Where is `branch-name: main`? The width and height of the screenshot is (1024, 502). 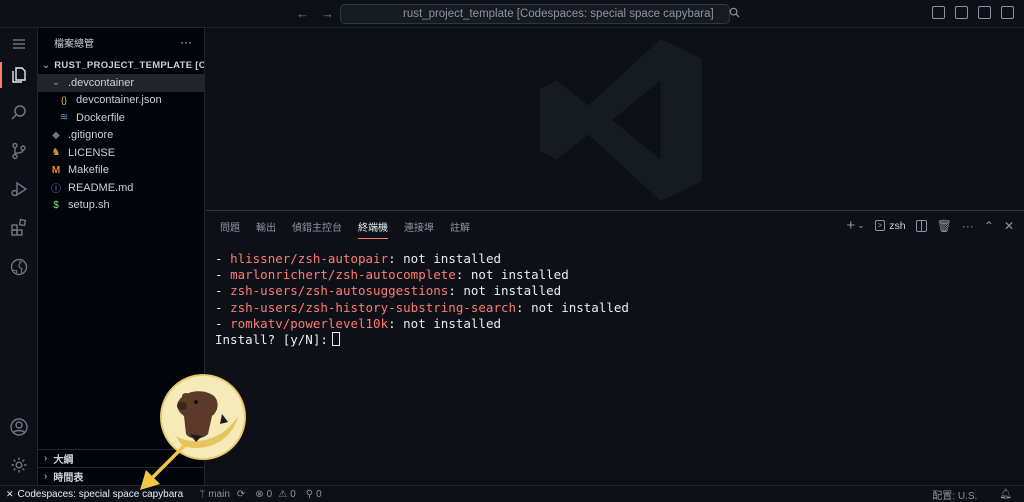
branch-name: main is located at coordinates (219, 494).